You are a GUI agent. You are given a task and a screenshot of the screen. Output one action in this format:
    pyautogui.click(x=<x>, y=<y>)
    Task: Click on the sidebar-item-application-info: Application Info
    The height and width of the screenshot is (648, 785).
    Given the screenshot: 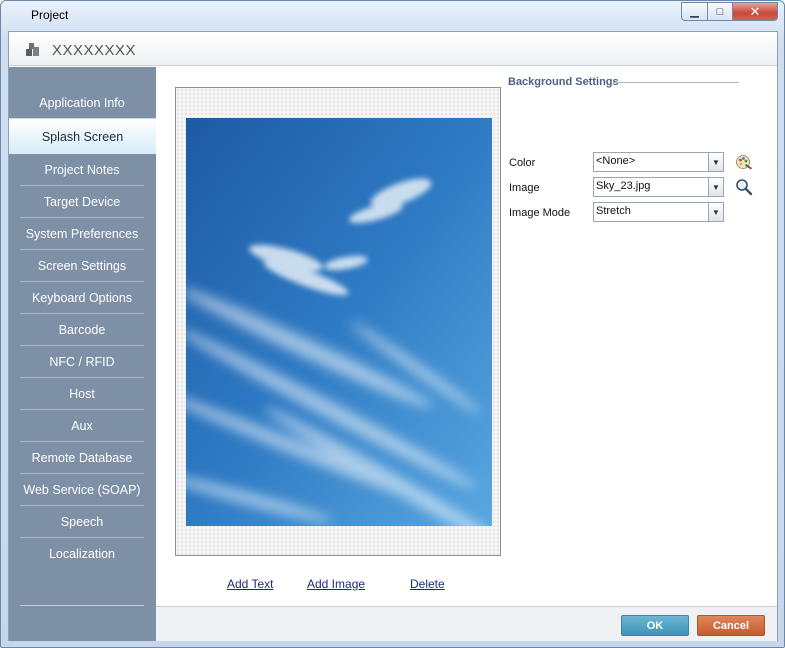 What is the action you would take?
    pyautogui.click(x=82, y=103)
    